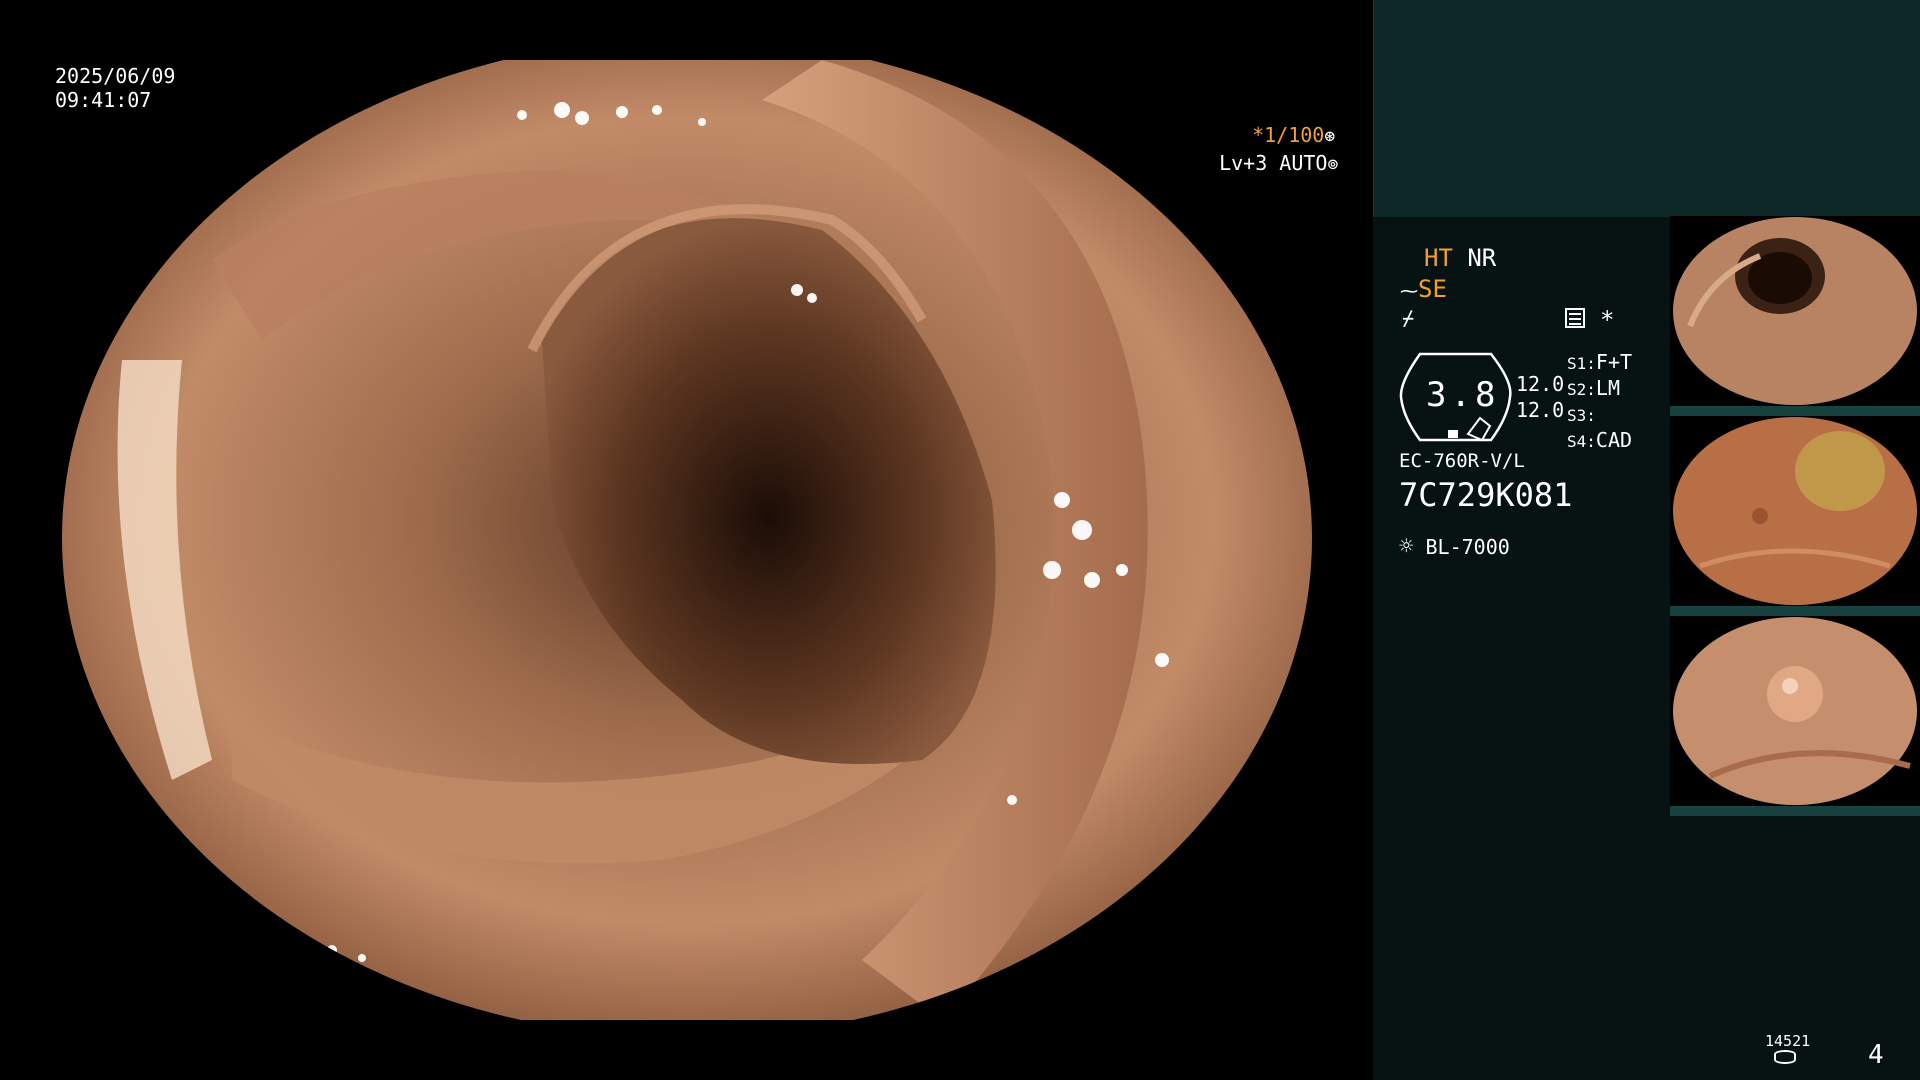 The image size is (1920, 1080). I want to click on thumbnail-polyp, so click(1795, 711).